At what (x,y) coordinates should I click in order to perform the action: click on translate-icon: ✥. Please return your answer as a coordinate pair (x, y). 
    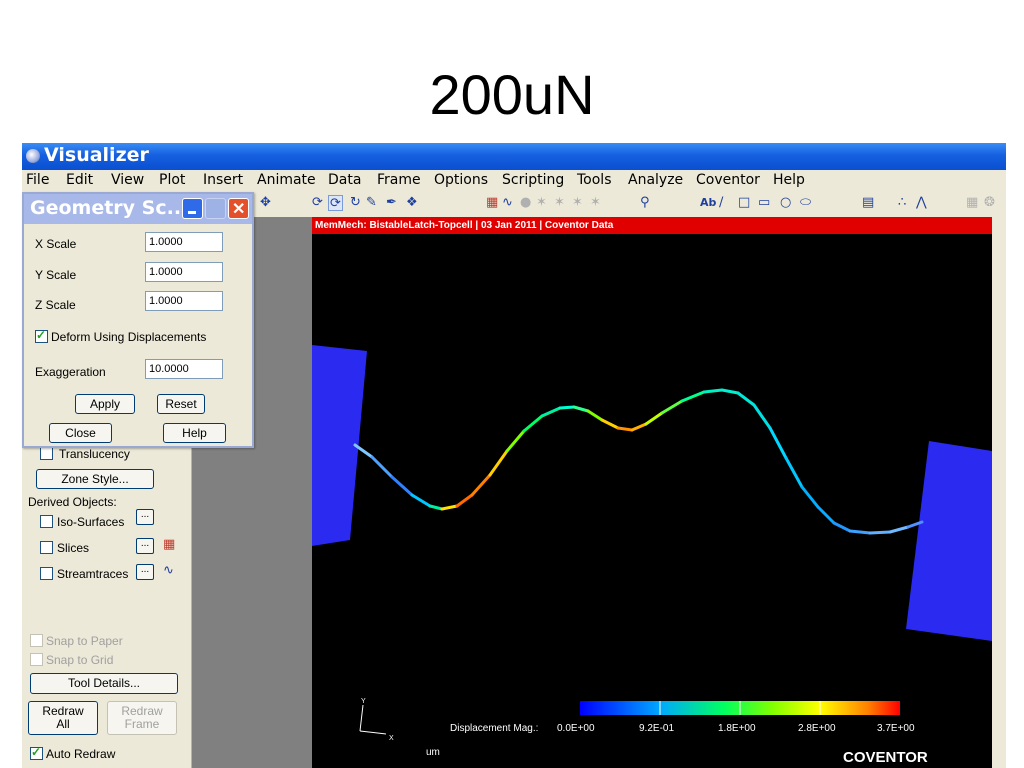
    Looking at the image, I should click on (265, 203).